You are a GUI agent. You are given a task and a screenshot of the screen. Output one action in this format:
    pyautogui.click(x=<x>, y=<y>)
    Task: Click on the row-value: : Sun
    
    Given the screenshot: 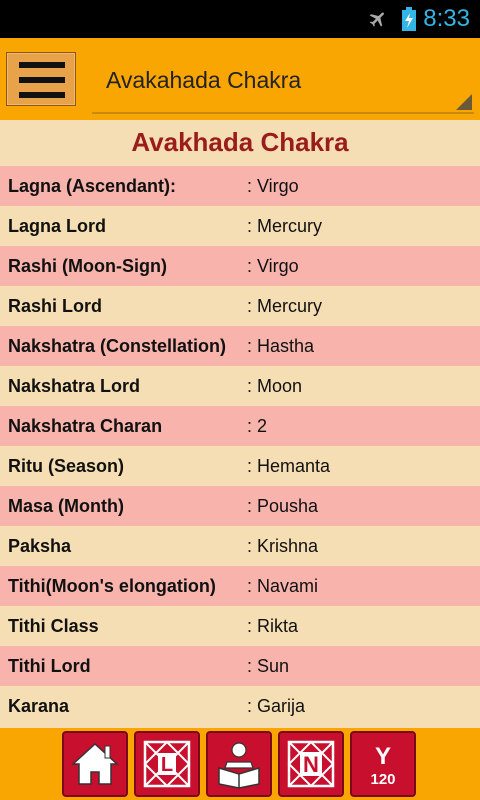 What is the action you would take?
    pyautogui.click(x=268, y=666)
    